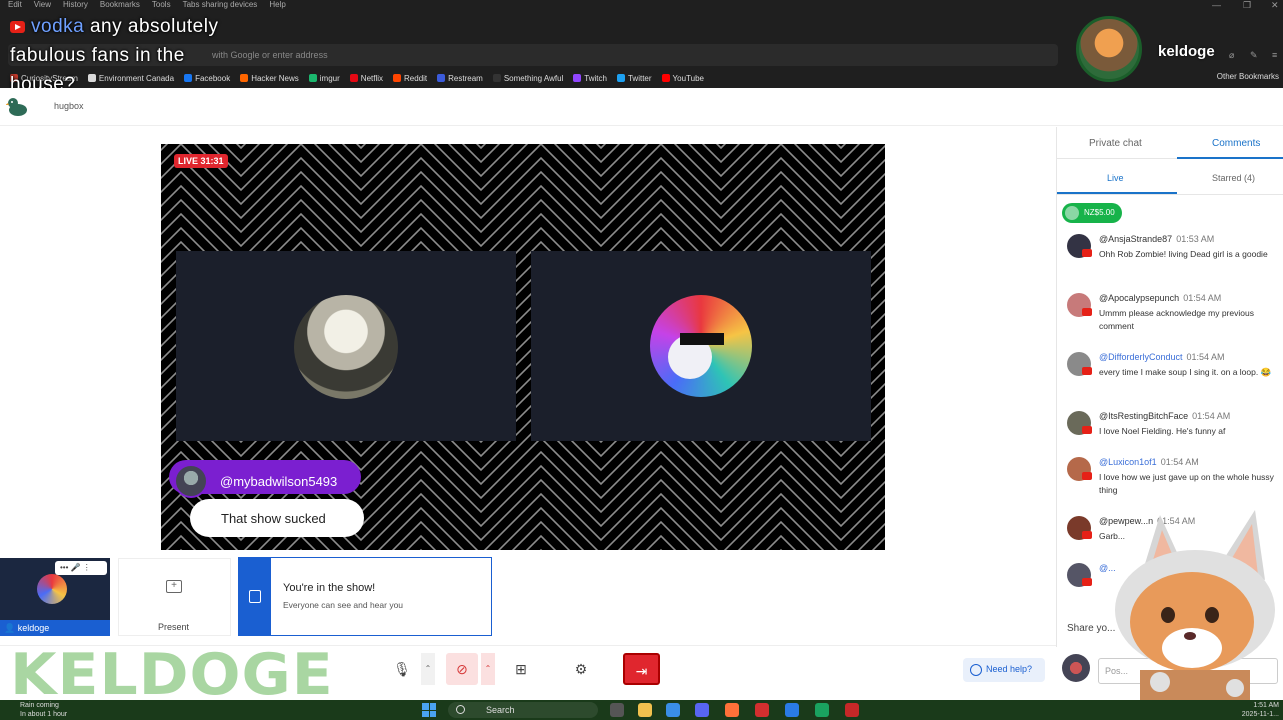 This screenshot has height=720, width=1283. What do you see at coordinates (42, 5) in the screenshot?
I see `menu-view: View` at bounding box center [42, 5].